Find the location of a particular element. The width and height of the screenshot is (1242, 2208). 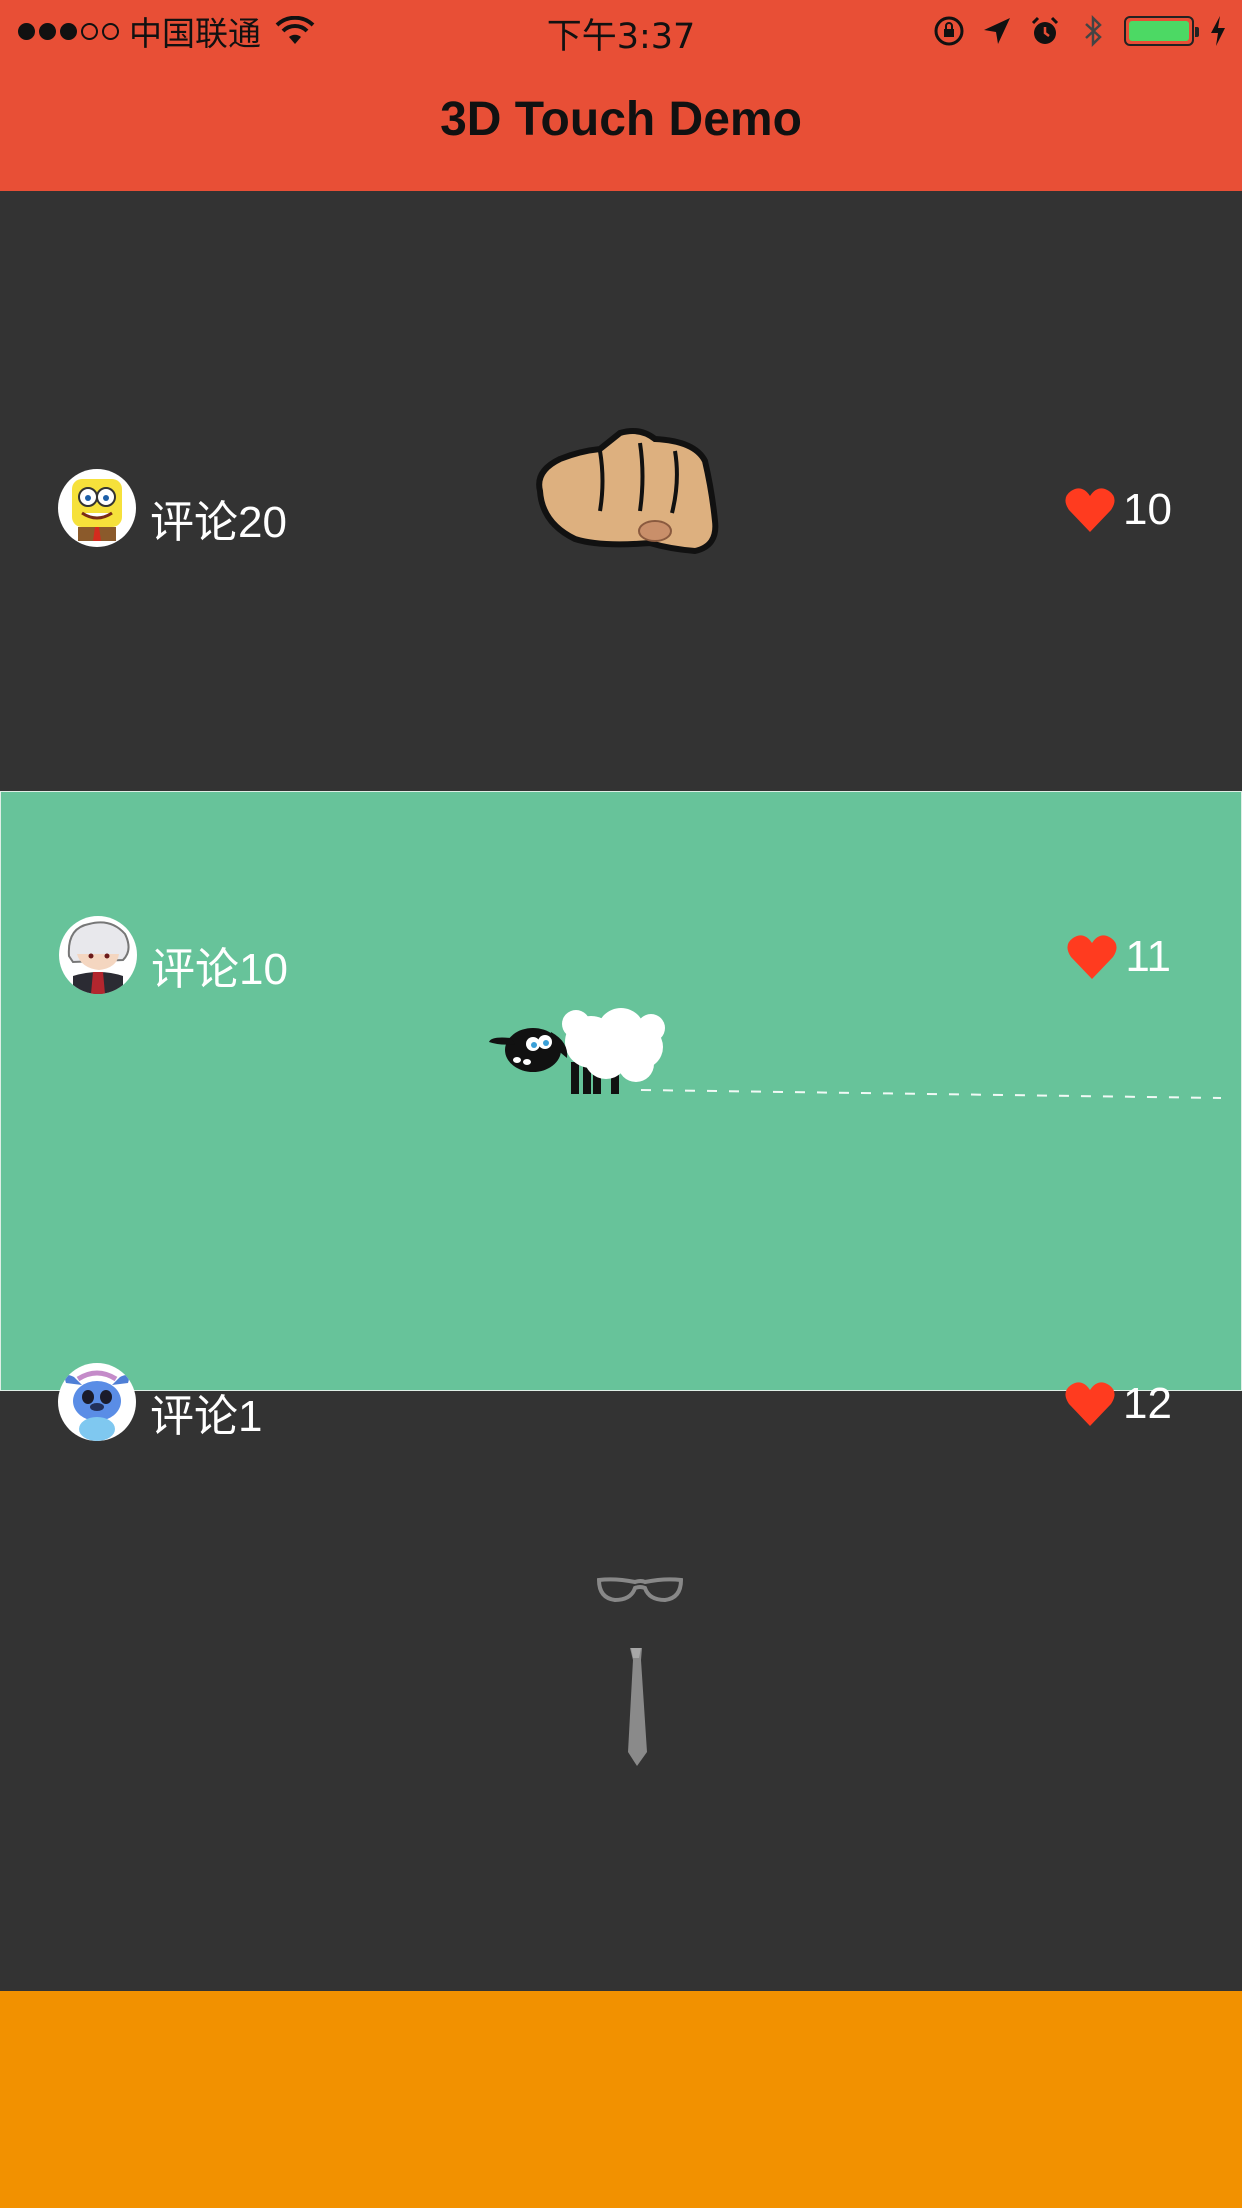

charging-icon is located at coordinates (1218, 31).